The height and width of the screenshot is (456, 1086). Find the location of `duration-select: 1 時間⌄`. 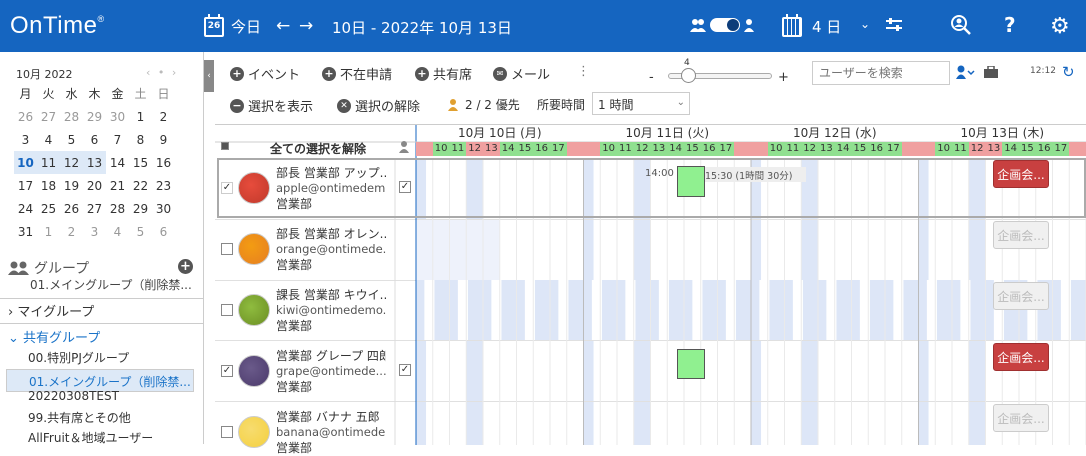

duration-select: 1 時間⌄ is located at coordinates (641, 103).